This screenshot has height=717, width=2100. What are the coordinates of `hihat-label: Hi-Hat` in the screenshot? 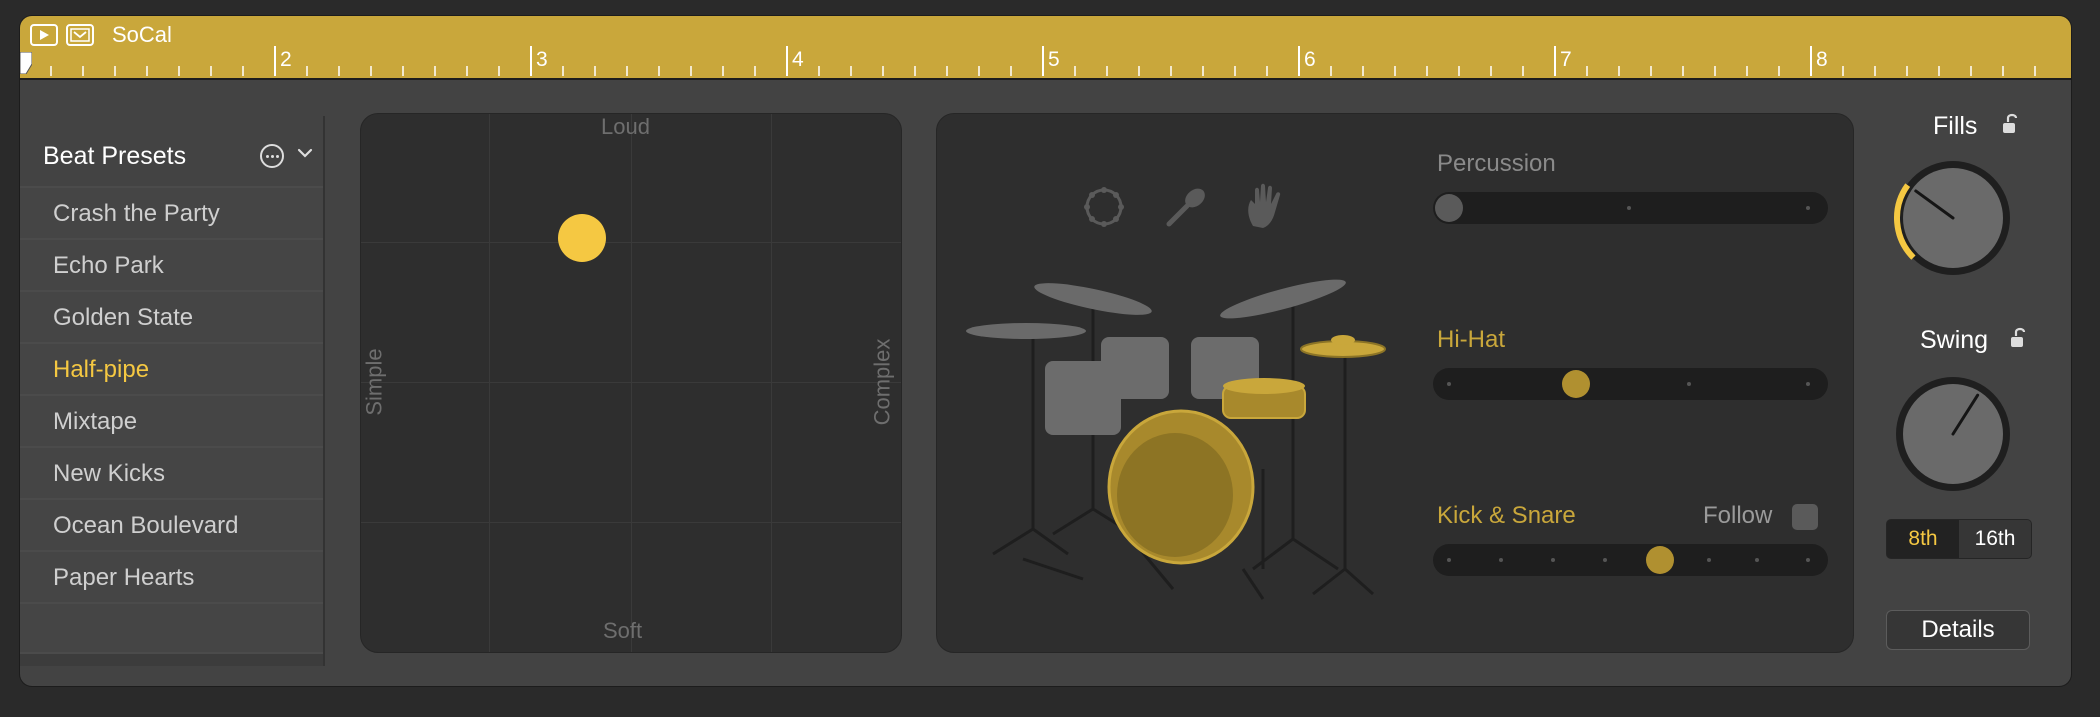 It's located at (1471, 339).